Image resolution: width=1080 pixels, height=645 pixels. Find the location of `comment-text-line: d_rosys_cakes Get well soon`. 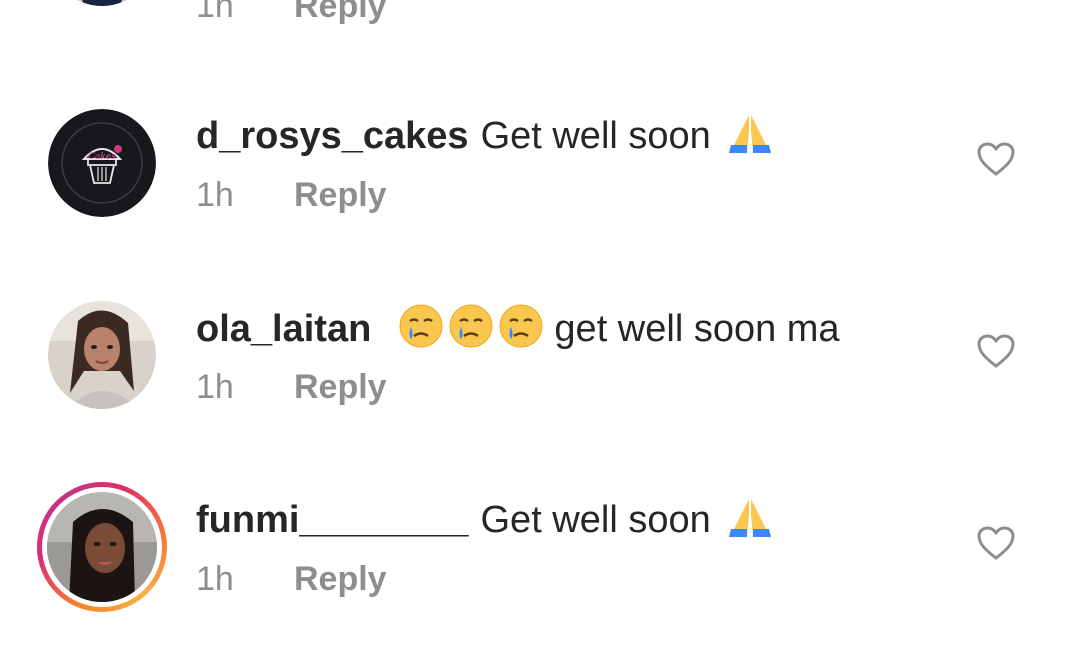

comment-text-line: d_rosys_cakes Get well soon is located at coordinates (485, 138).